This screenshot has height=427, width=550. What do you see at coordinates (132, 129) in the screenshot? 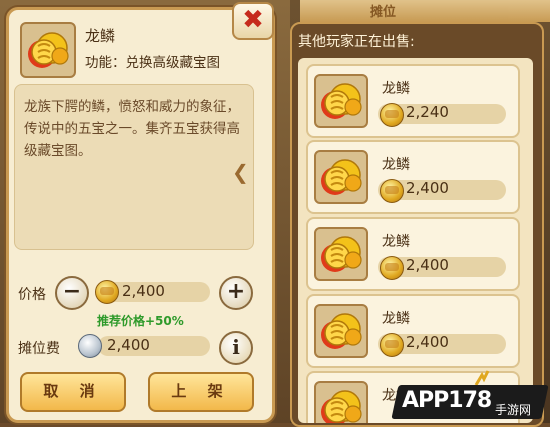
I see `item-description: 龙族下腭的鳞，愤怒和威力的象征，传说中的五宝之一。集齐五宝获得高级藏宝图。` at bounding box center [132, 129].